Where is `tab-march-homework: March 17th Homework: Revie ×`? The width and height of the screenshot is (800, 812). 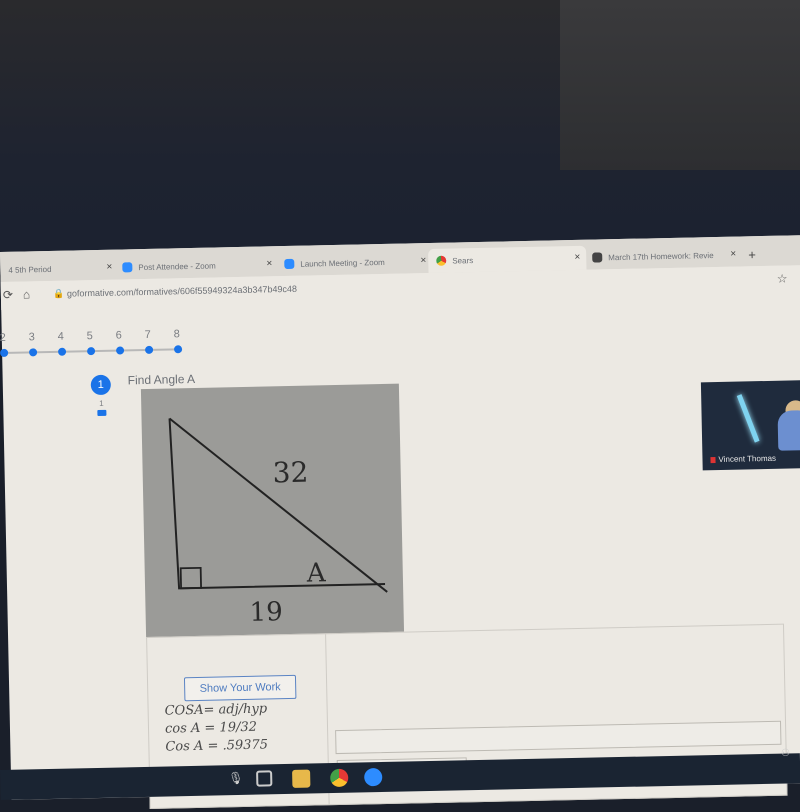 tab-march-homework: March 17th Homework: Revie × is located at coordinates (663, 255).